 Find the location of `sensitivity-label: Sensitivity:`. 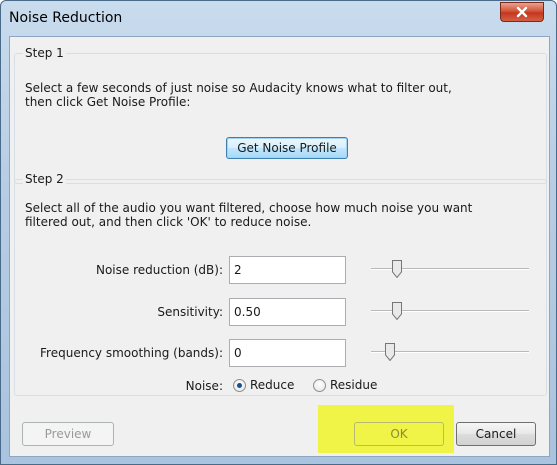

sensitivity-label: Sensitivity: is located at coordinates (190, 312).